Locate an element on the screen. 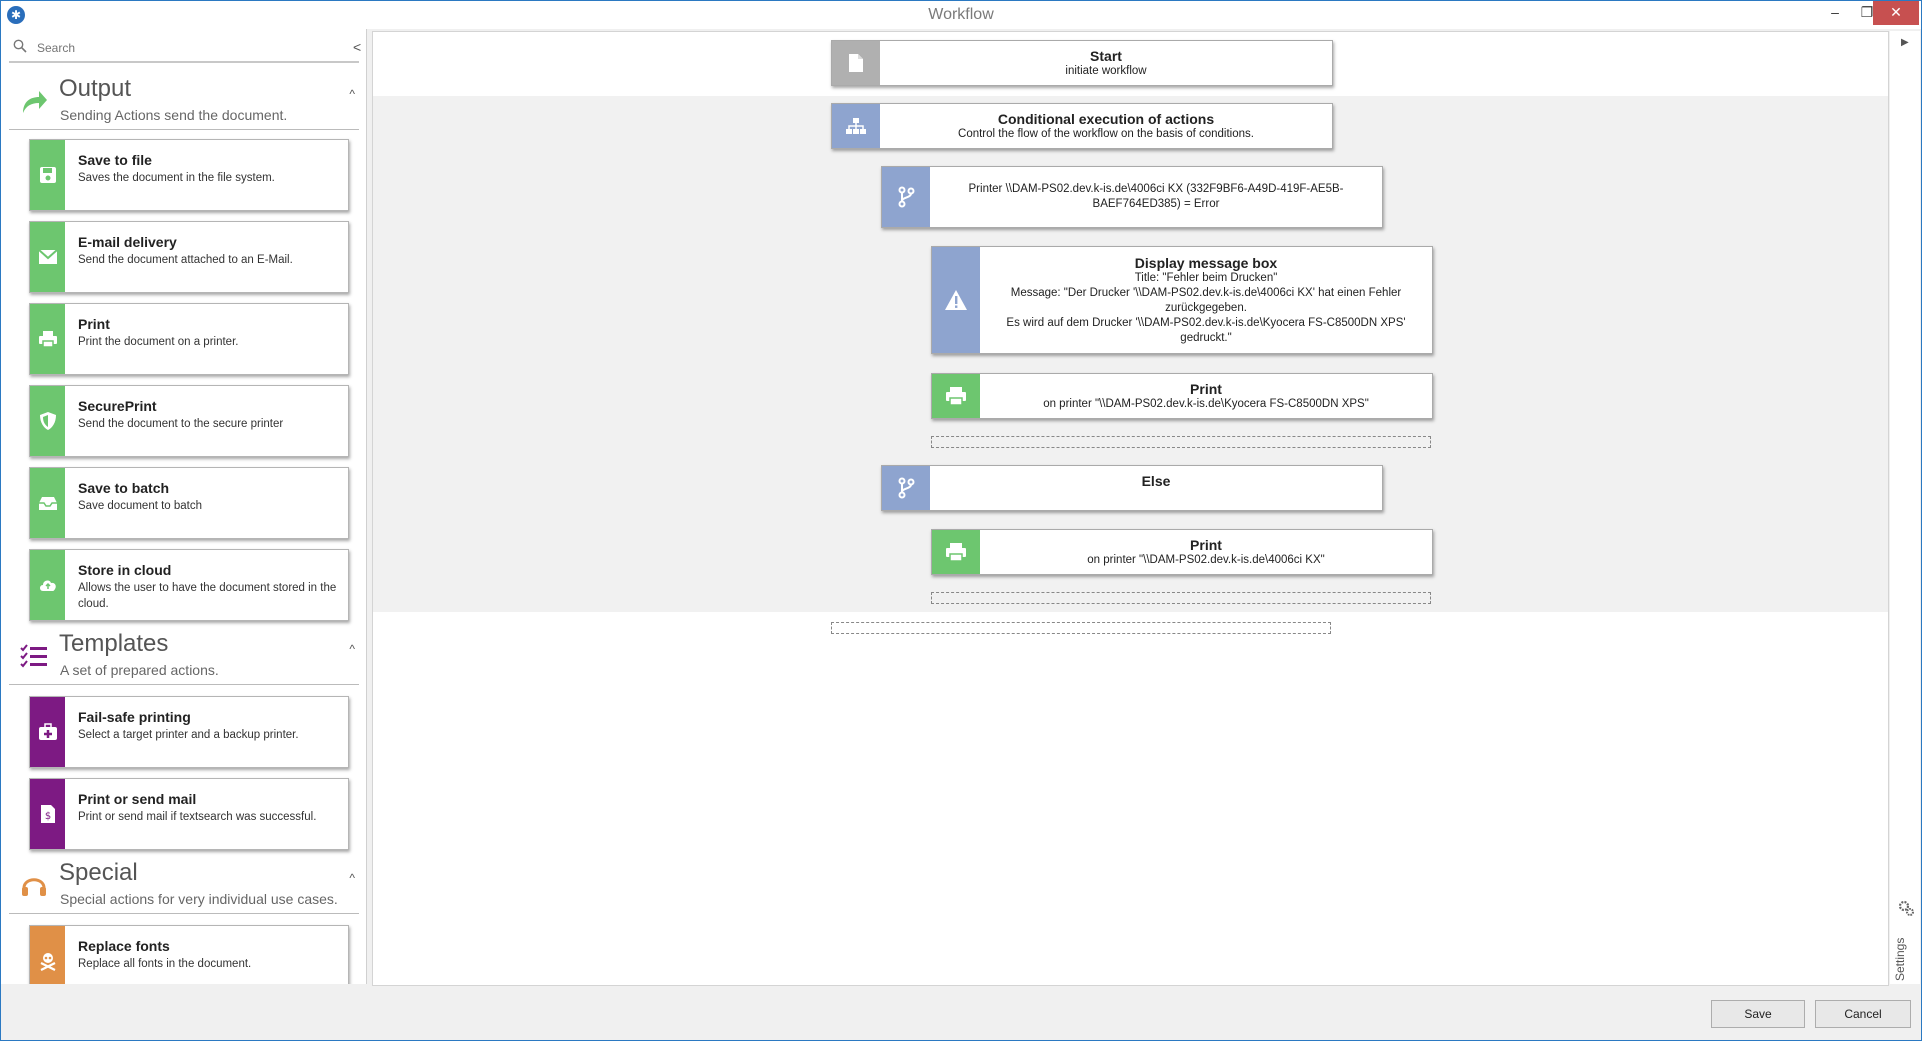 Image resolution: width=1922 pixels, height=1041 pixels. node-body: Start initiate workflow is located at coordinates (1106, 63).